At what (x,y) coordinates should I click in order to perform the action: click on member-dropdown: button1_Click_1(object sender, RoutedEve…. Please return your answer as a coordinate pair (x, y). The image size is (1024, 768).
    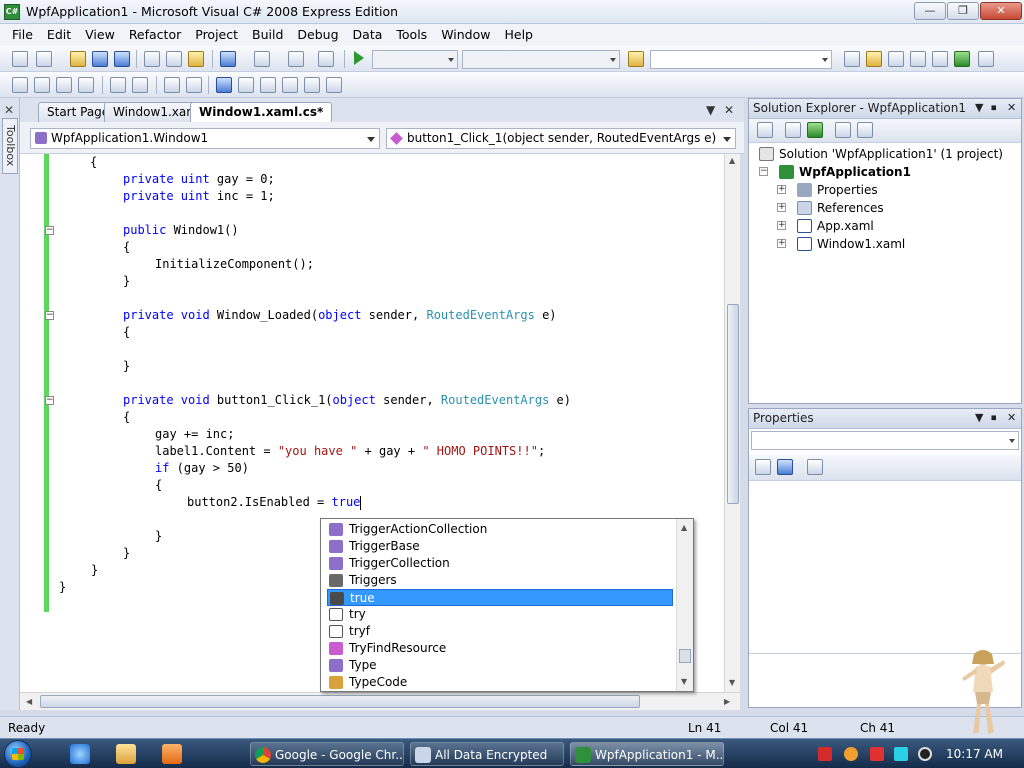
    Looking at the image, I should click on (561, 138).